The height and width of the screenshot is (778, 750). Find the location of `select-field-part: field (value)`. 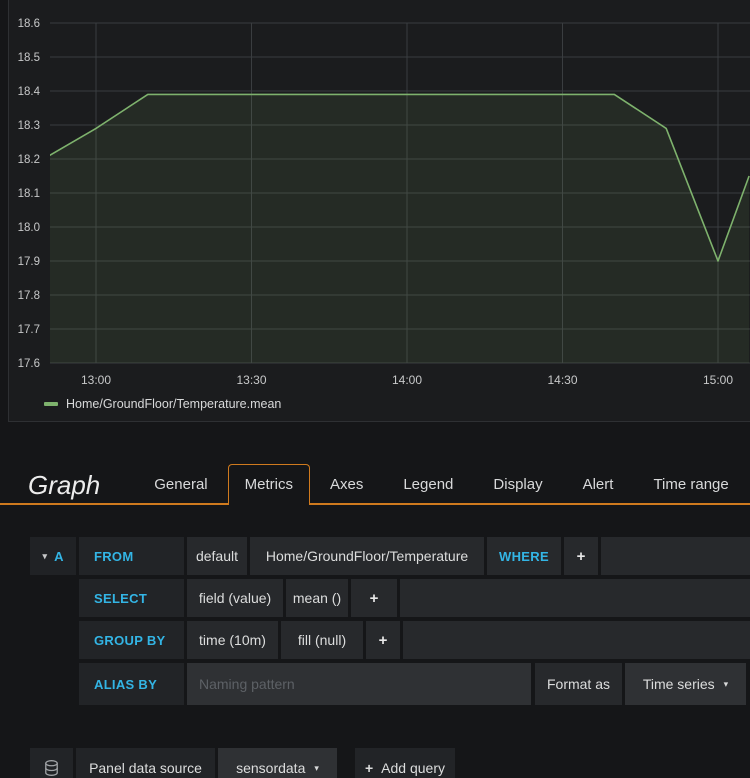

select-field-part: field (value) is located at coordinates (235, 598).